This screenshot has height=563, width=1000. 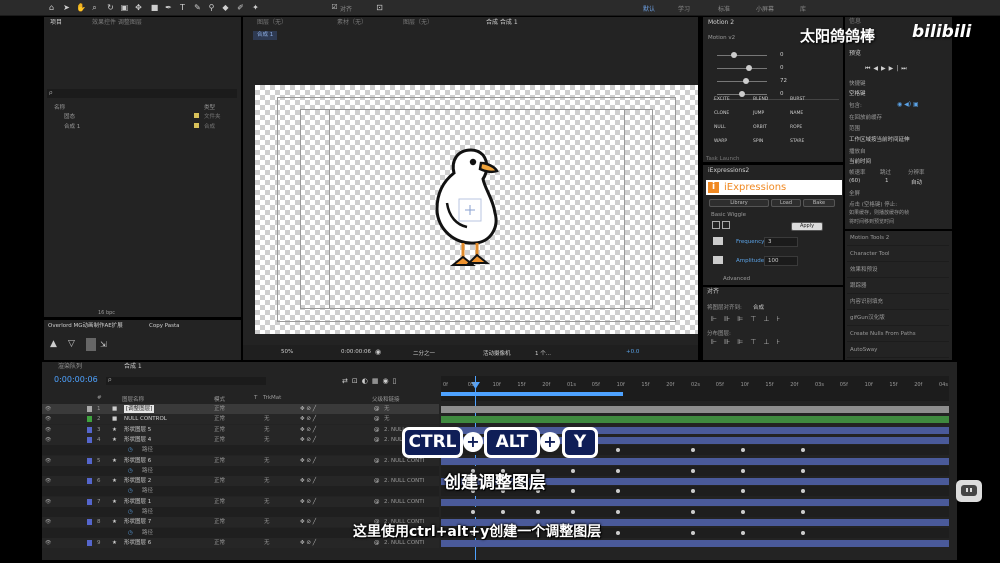 I want to click on home-icon: ⌂, so click(x=51, y=7).